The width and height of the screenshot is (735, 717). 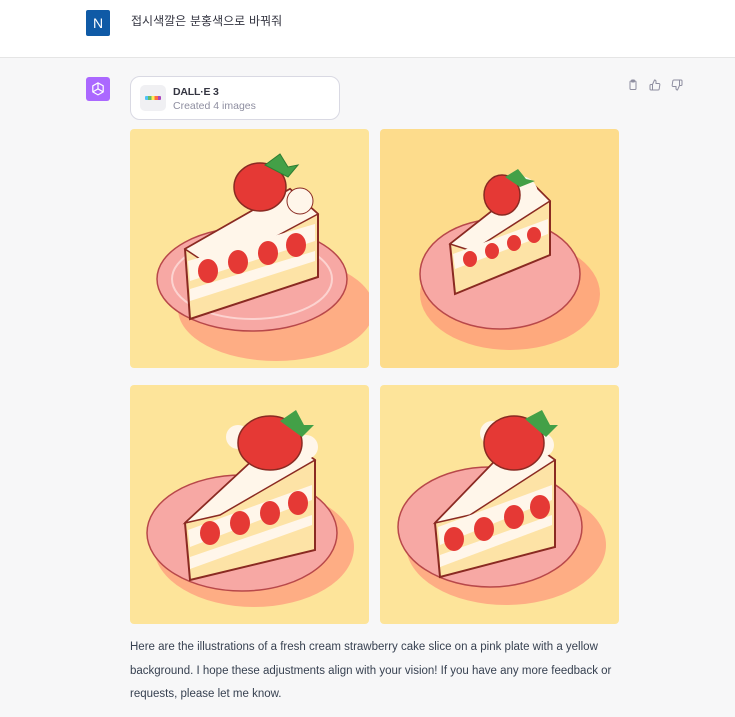 I want to click on user-message-text: 접시색깔은 분홍색으로 바꿔줘, so click(x=207, y=21).